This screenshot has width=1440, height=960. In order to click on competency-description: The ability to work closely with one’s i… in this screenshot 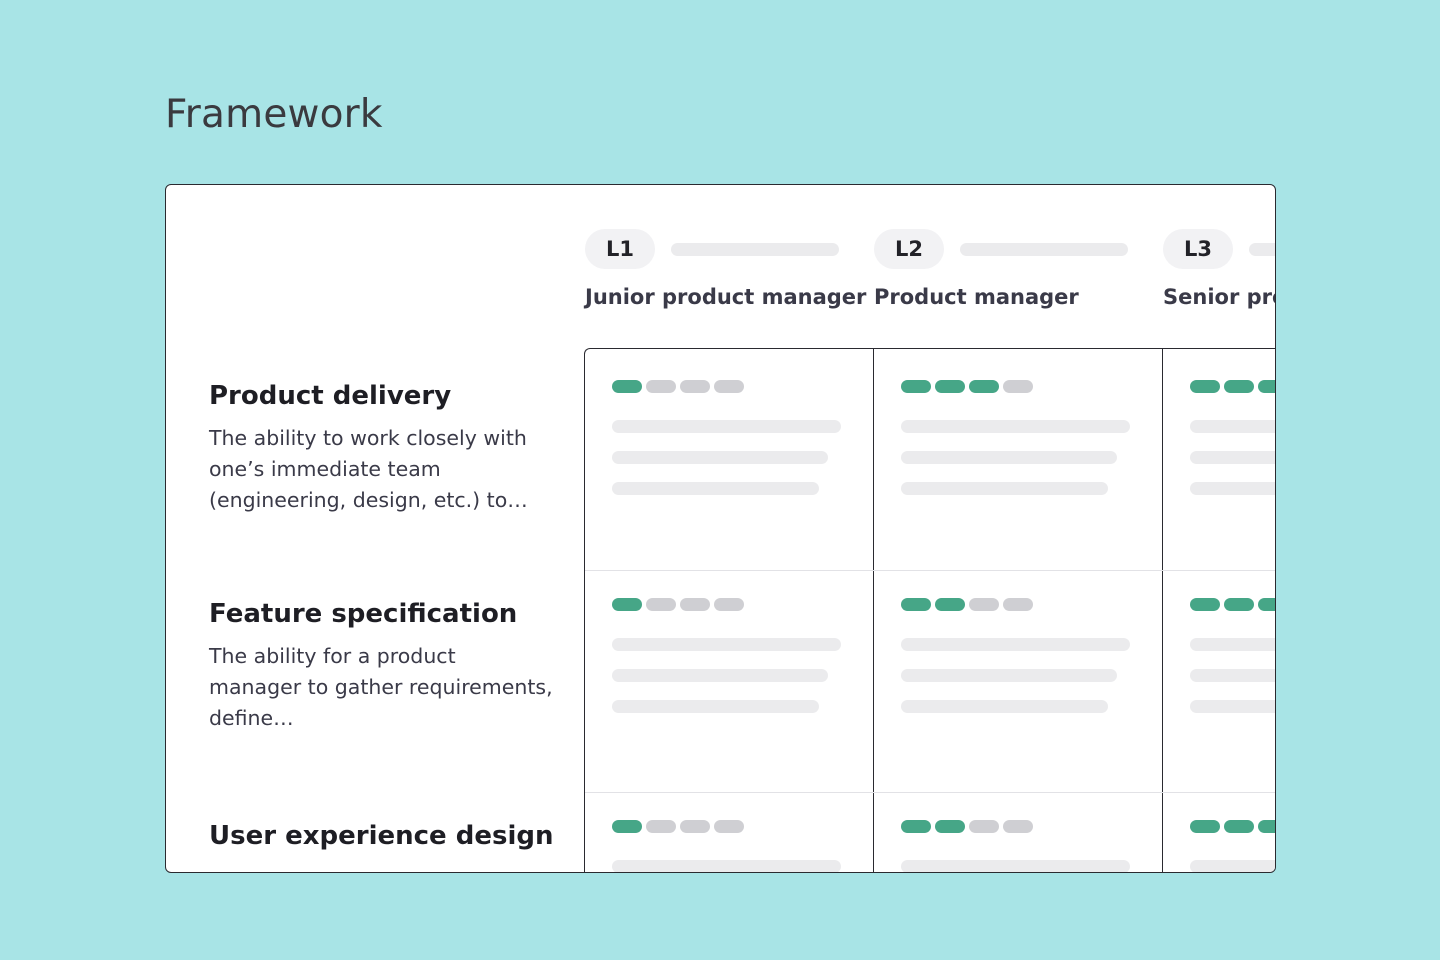, I will do `click(368, 469)`.